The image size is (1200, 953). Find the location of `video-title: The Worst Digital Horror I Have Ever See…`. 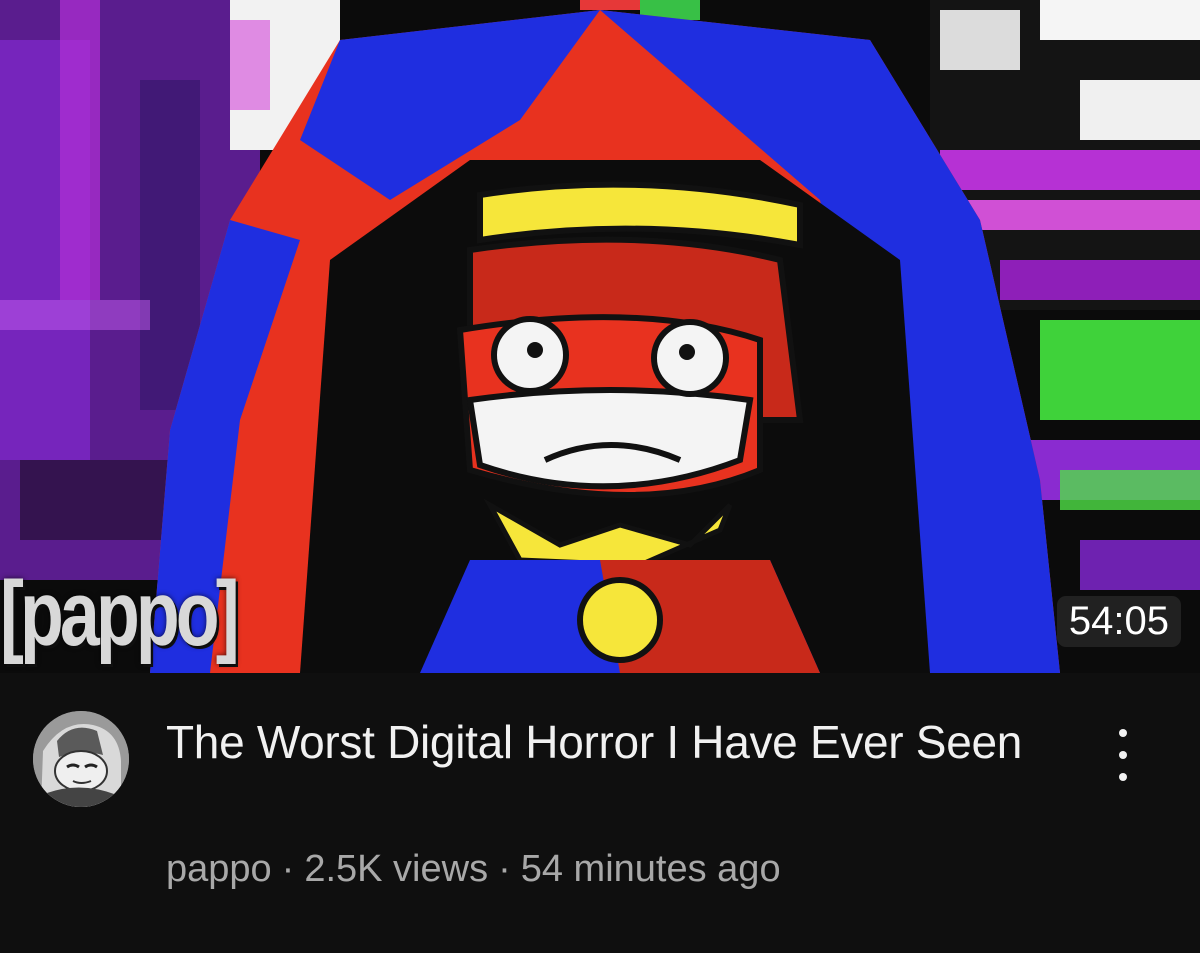

video-title: The Worst Digital Horror I Have Ever See… is located at coordinates (631, 742).